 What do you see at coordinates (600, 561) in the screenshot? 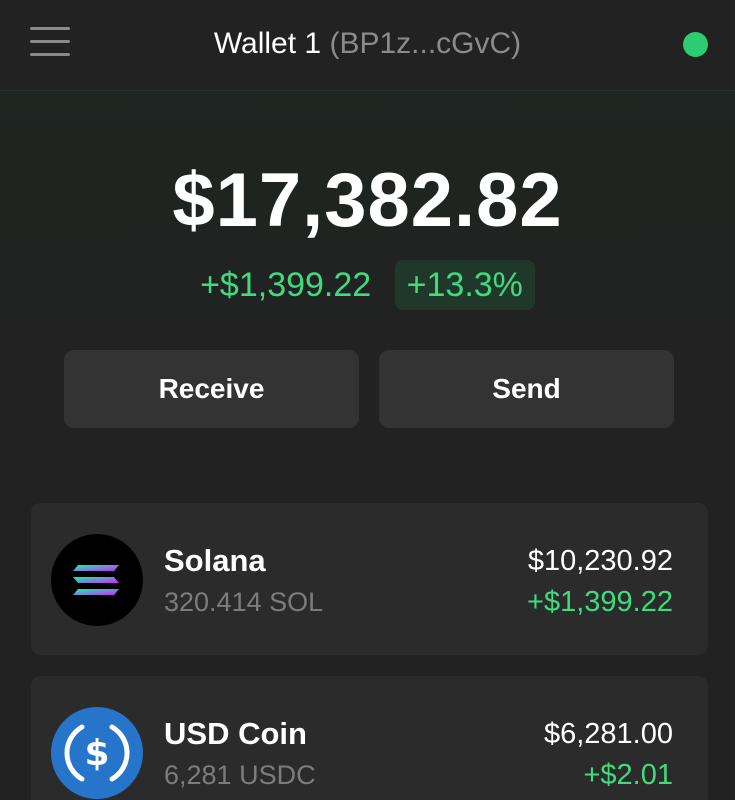
I see `token-value: $10,230.92` at bounding box center [600, 561].